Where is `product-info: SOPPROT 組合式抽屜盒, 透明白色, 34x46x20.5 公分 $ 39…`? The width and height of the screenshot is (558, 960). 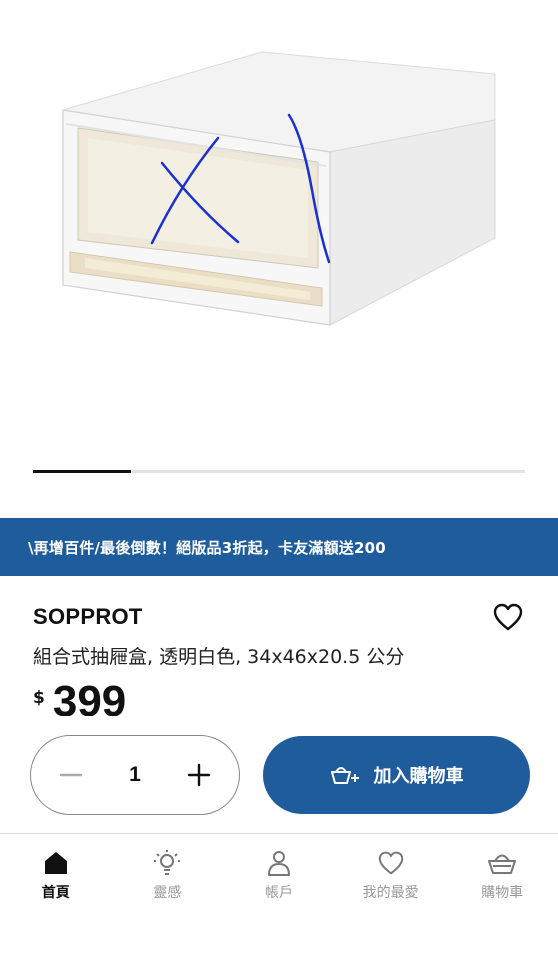
product-info: SOPPROT 組合式抽屜盒, 透明白色, 34x46x20.5 公分 $ 39… is located at coordinates (279, 646).